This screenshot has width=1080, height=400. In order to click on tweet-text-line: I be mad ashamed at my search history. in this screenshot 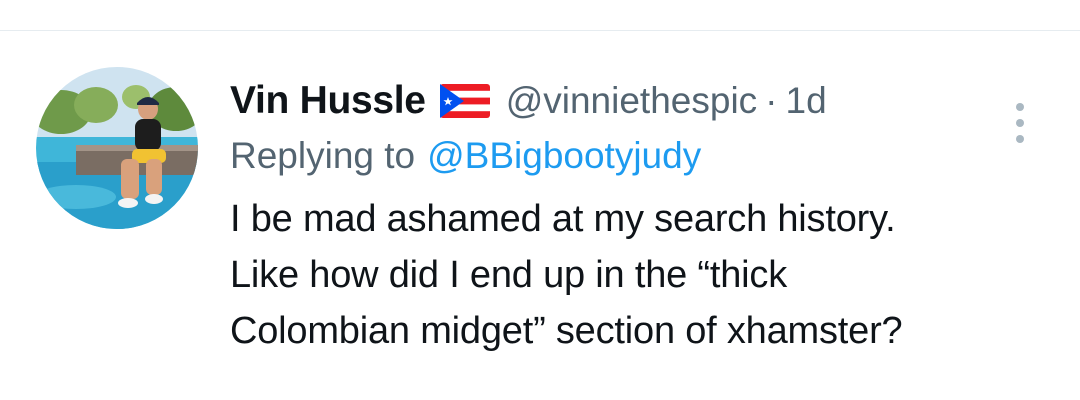, I will do `click(563, 219)`.